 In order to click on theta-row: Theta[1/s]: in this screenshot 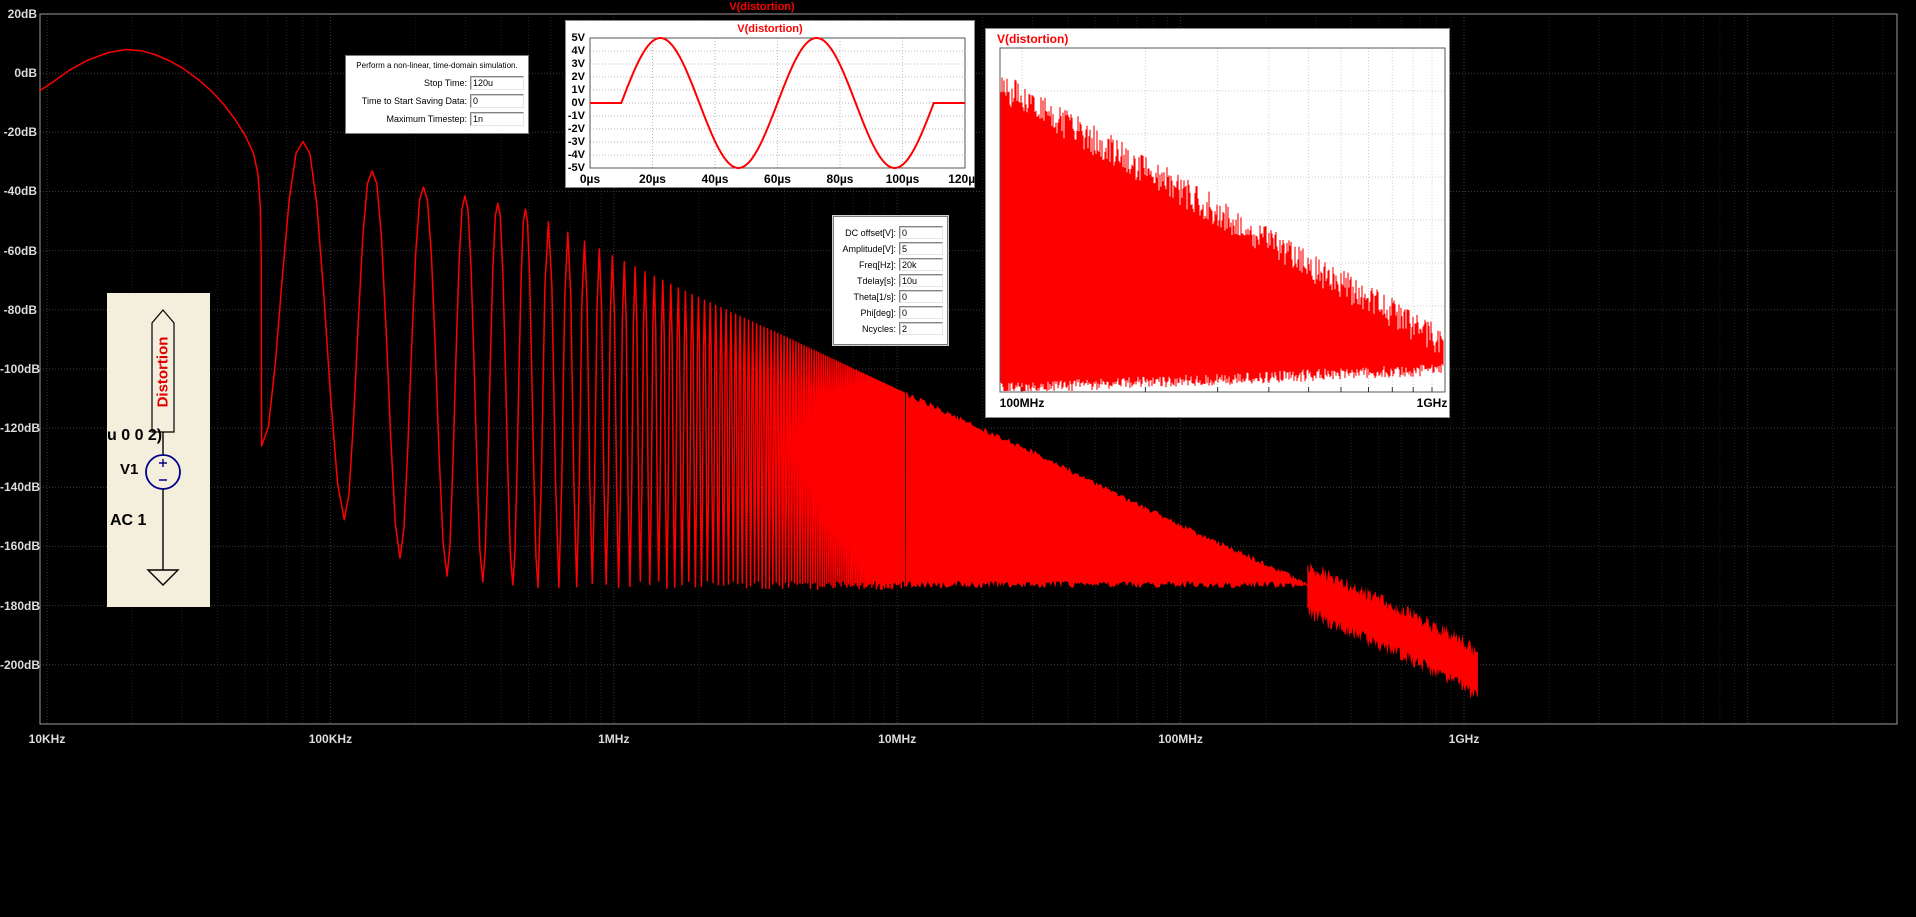, I will do `click(890, 296)`.